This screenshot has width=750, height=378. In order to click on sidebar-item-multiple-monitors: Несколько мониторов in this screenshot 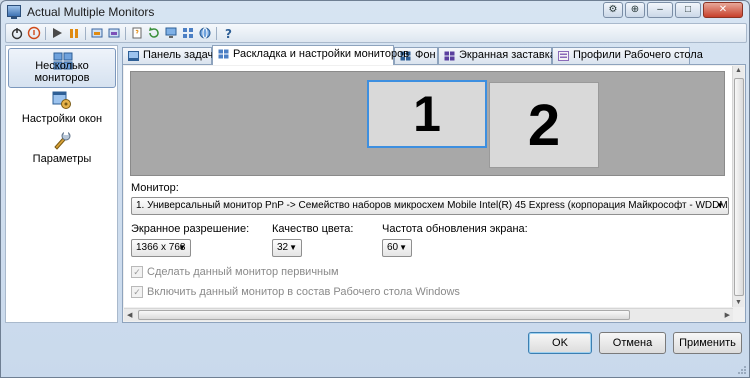, I will do `click(62, 68)`.